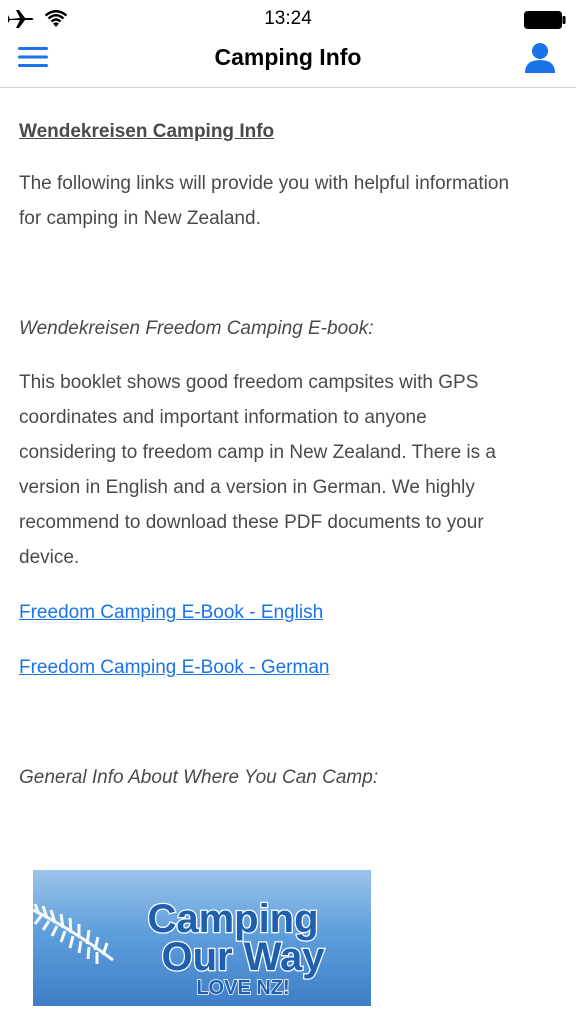 The image size is (576, 1024). What do you see at coordinates (49, 557) in the screenshot?
I see `desc-line: device.` at bounding box center [49, 557].